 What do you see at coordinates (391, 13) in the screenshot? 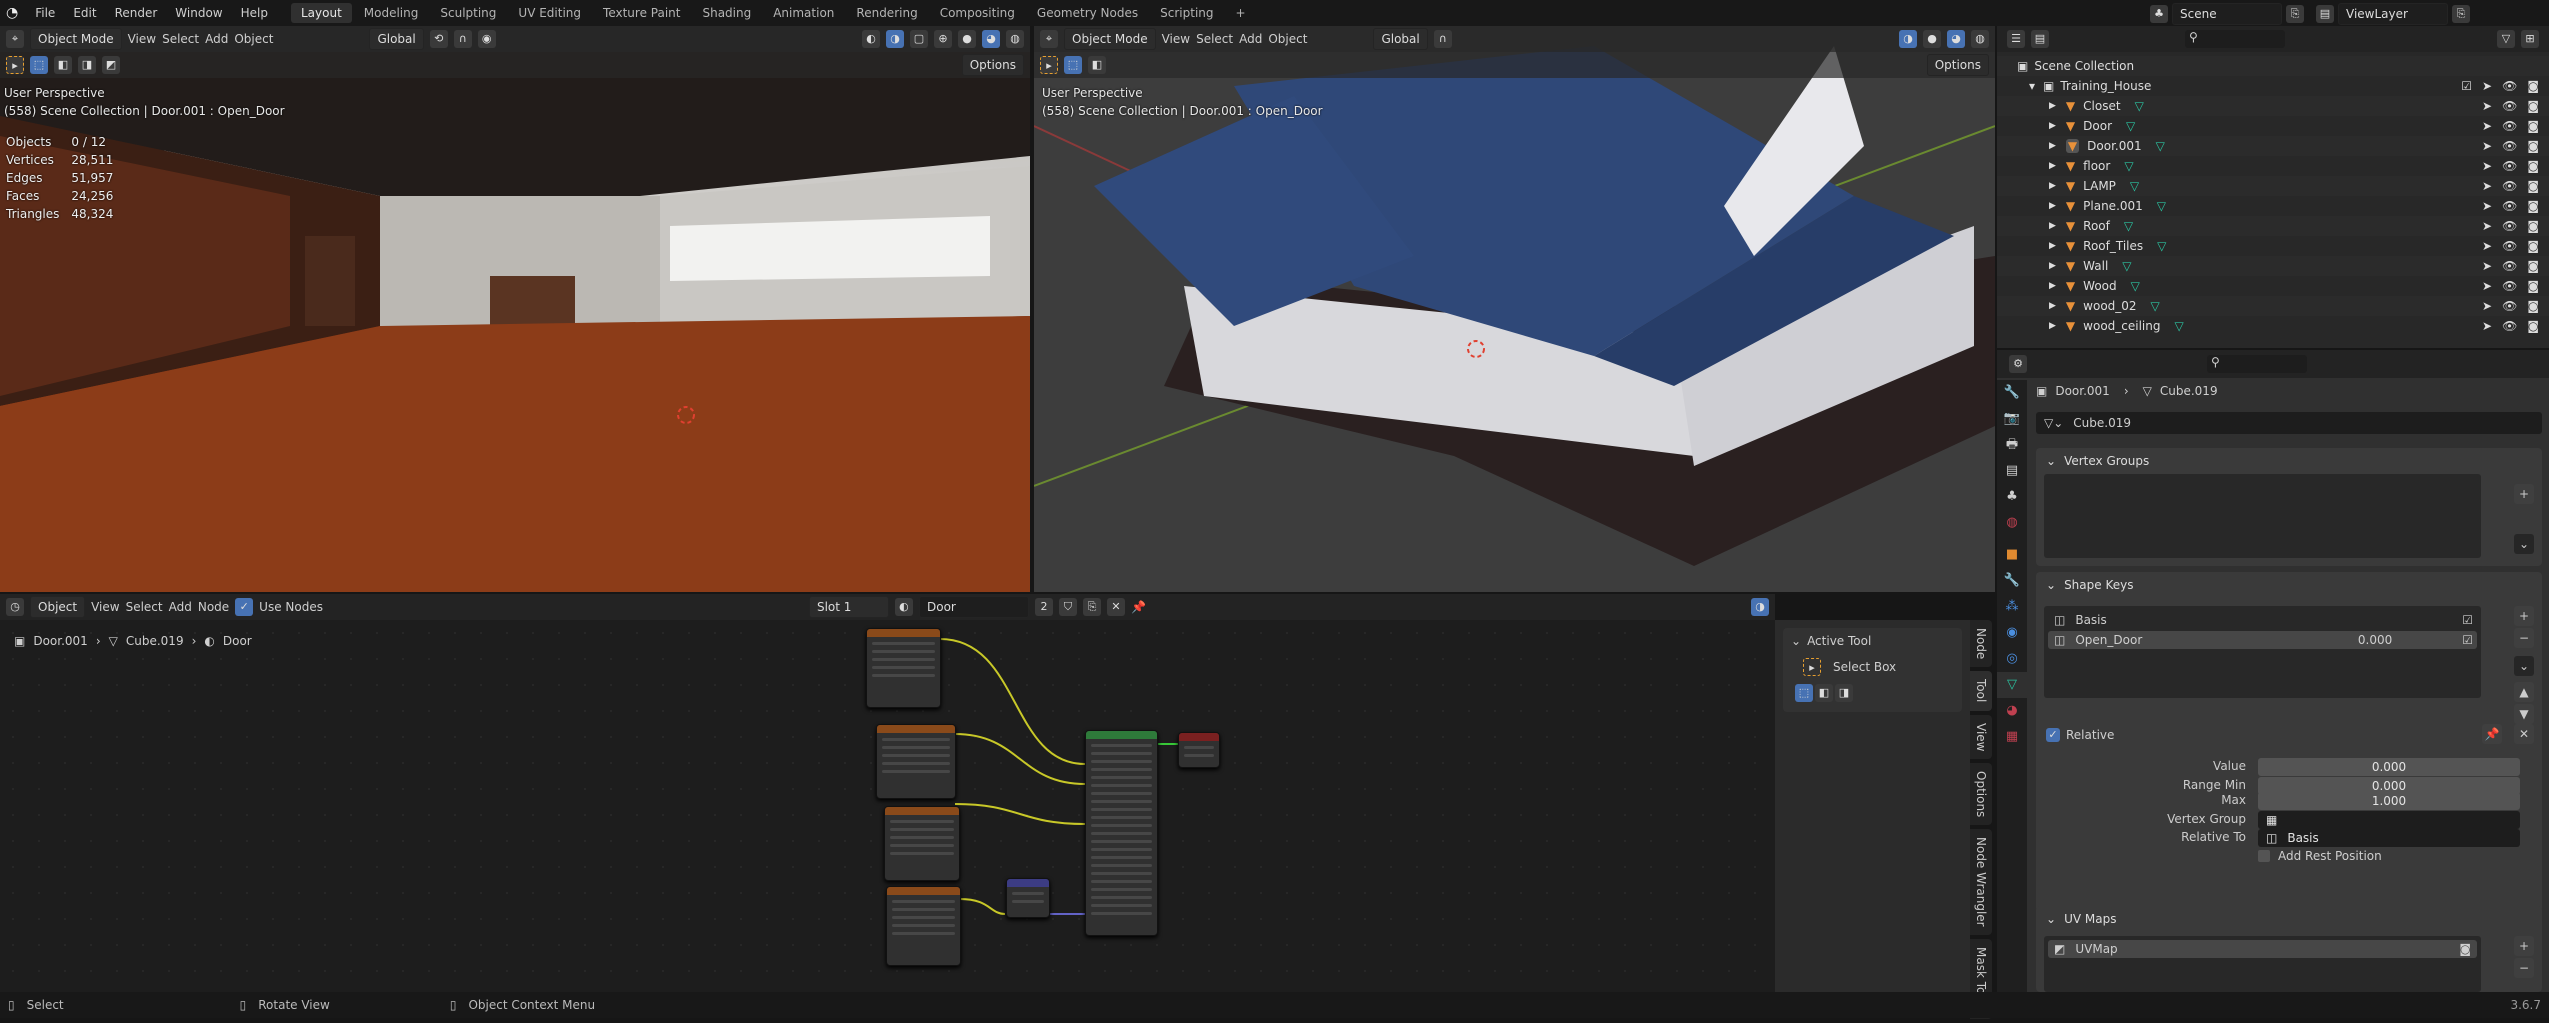
I see `tab-modeling: Modeling` at bounding box center [391, 13].